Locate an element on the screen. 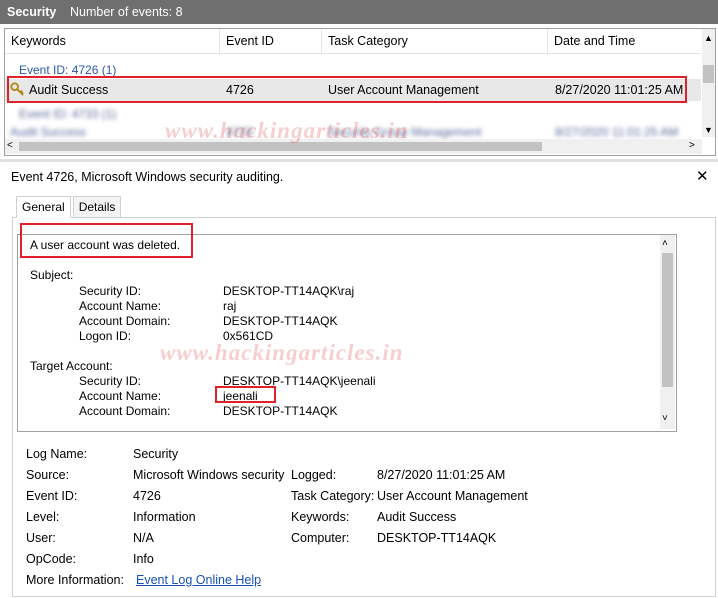  task-category-value: User Account Management is located at coordinates (452, 496).